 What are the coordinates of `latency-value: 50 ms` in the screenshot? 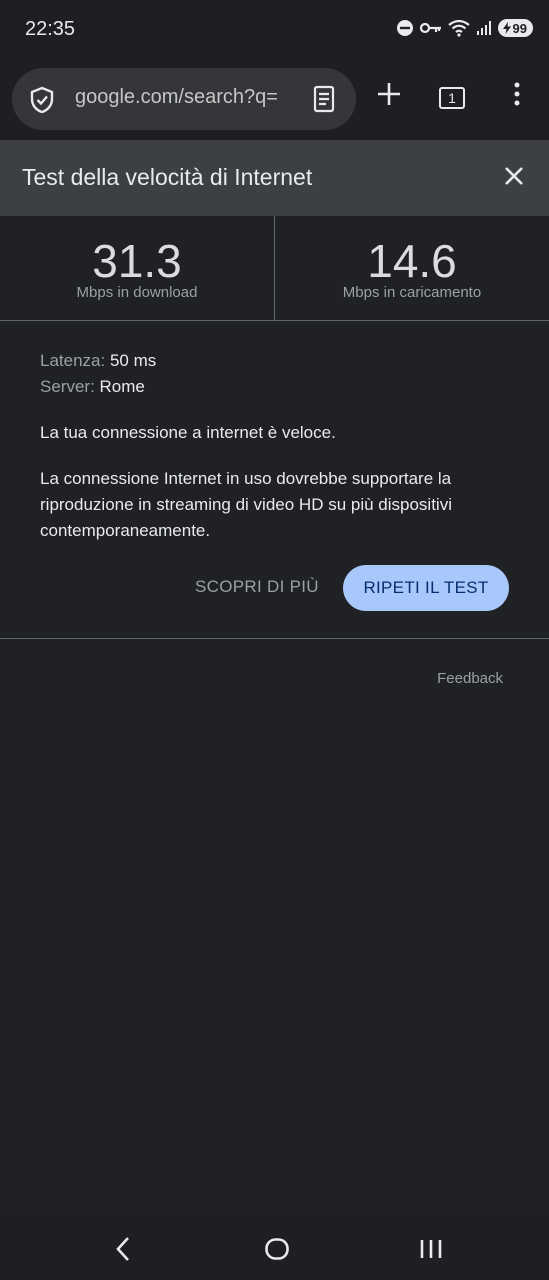 It's located at (133, 360).